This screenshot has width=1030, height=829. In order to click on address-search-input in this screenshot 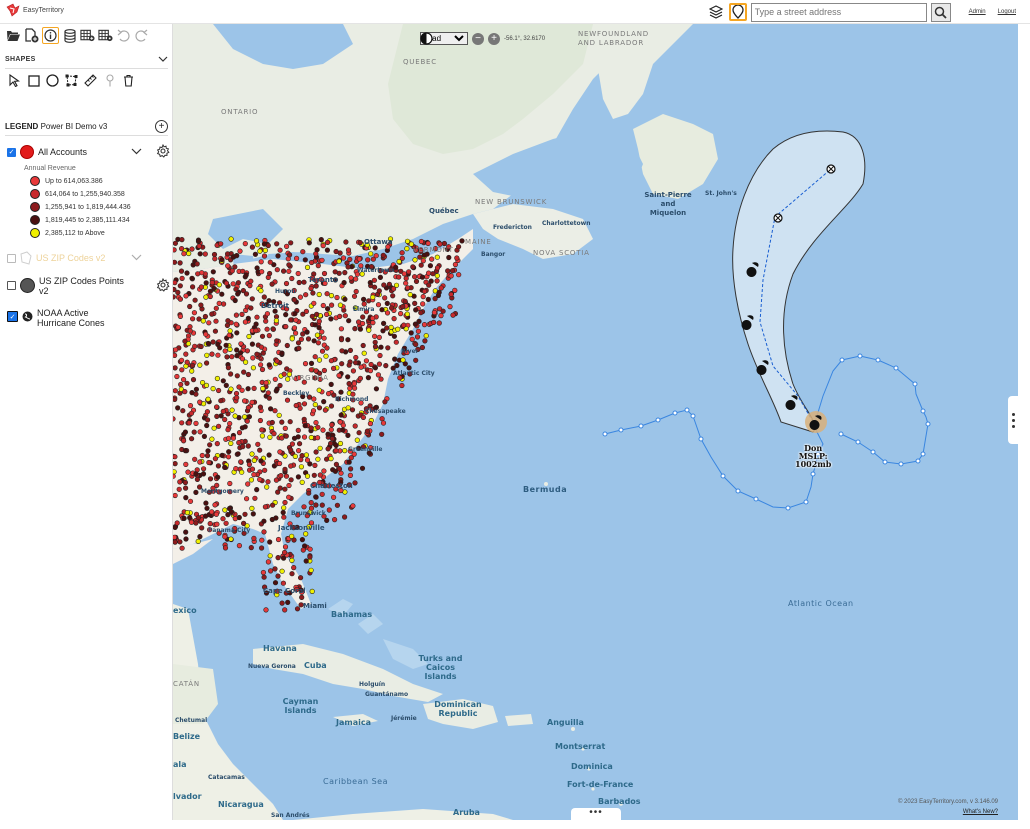, I will do `click(838, 12)`.